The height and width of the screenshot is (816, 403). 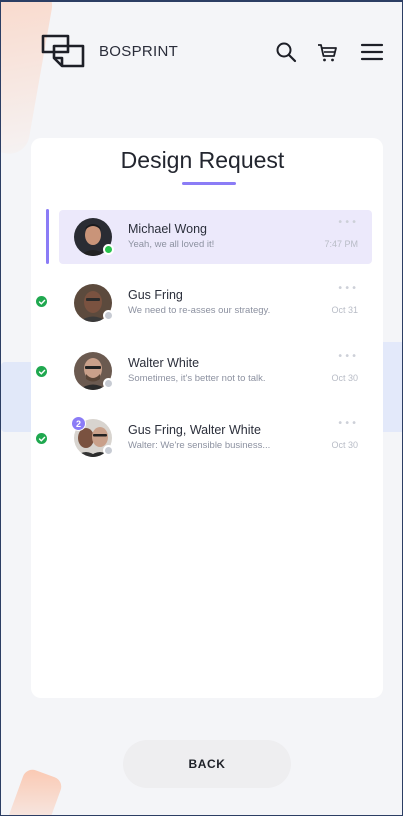 What do you see at coordinates (199, 310) in the screenshot?
I see `conversation-preview: We need to re-asses our strategy.` at bounding box center [199, 310].